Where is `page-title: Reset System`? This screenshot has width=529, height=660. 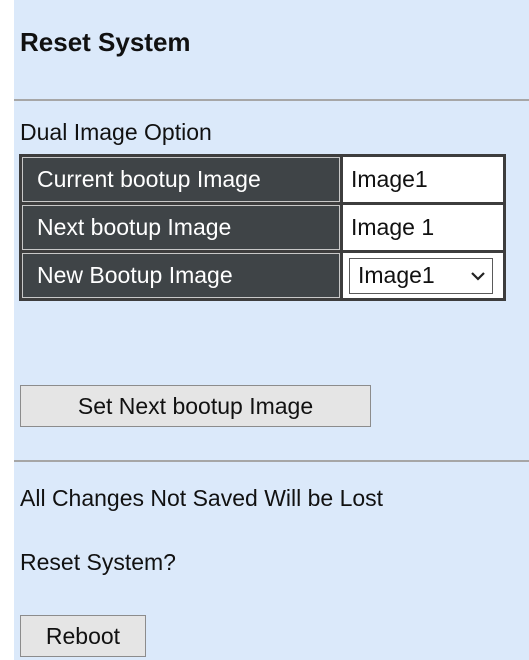
page-title: Reset System is located at coordinates (105, 42).